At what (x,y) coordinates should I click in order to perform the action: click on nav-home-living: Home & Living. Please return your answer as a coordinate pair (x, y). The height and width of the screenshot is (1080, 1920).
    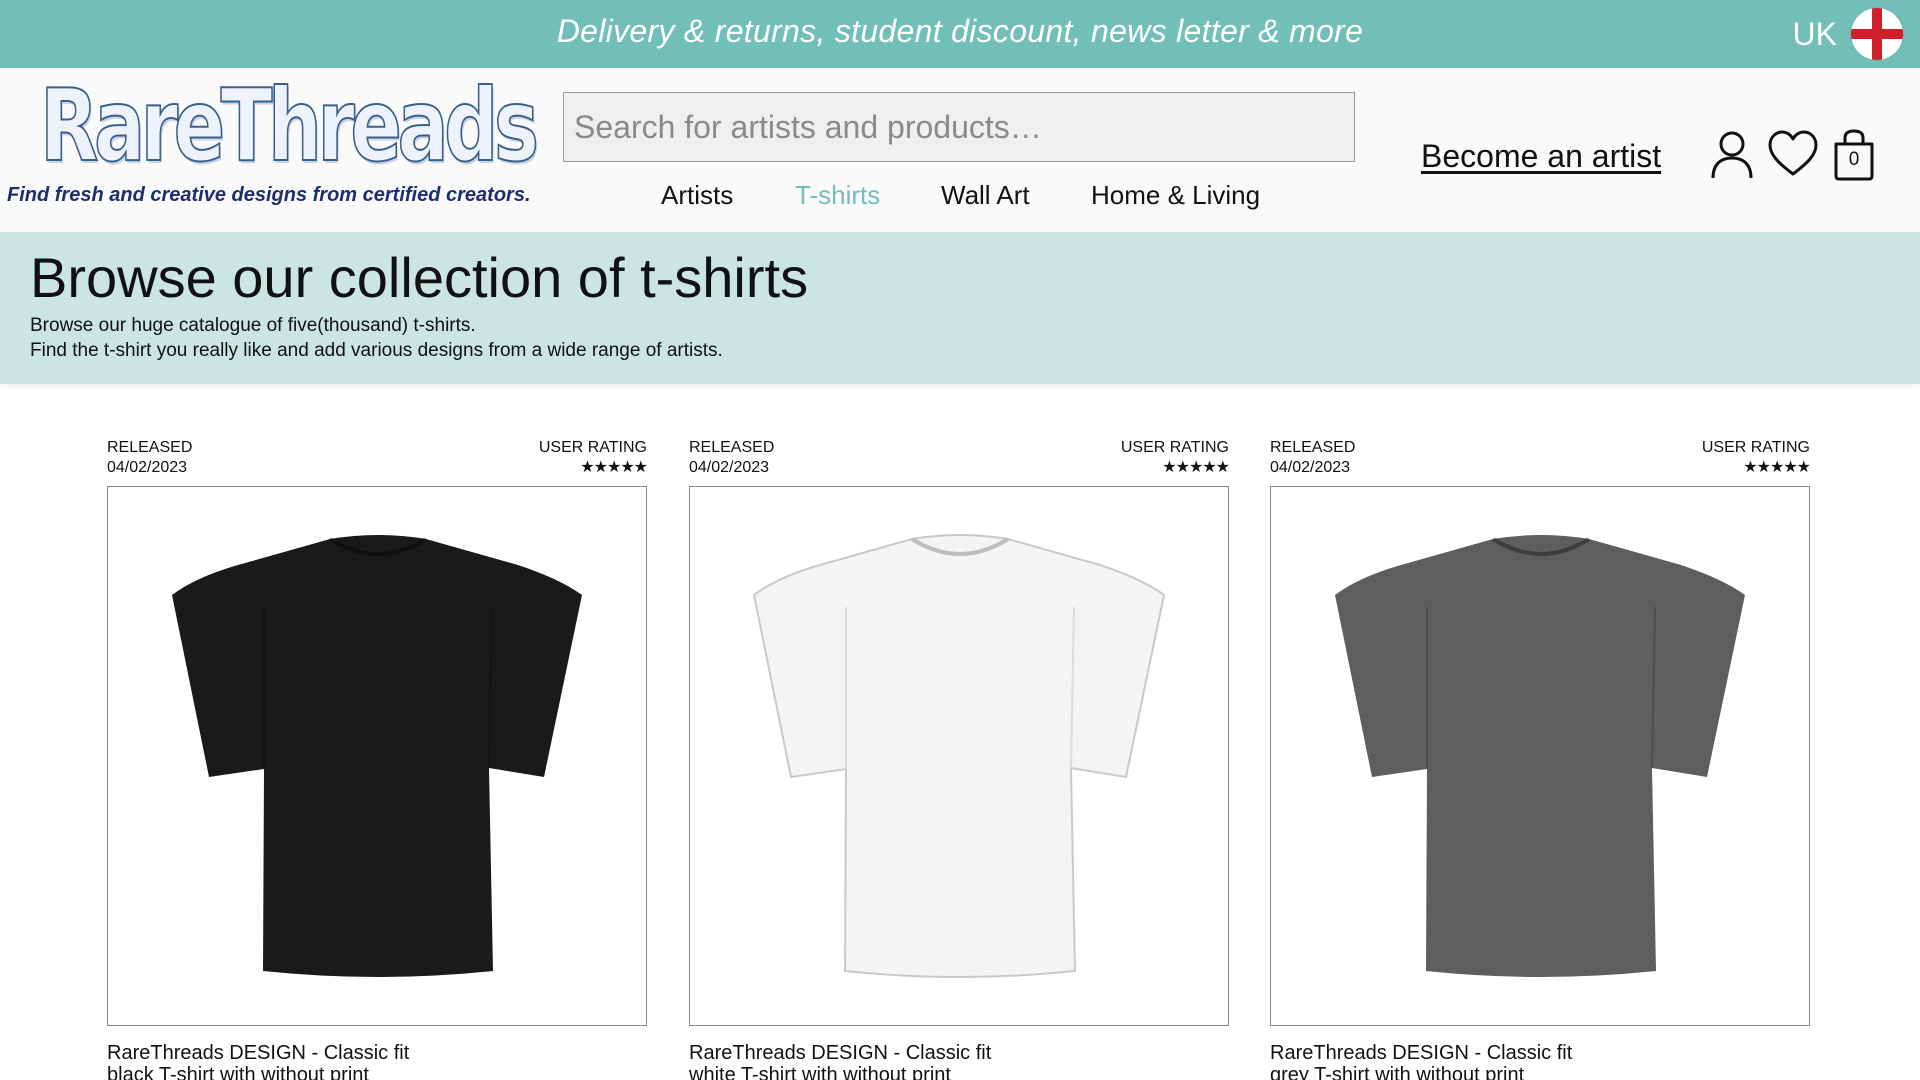
    Looking at the image, I should click on (1175, 195).